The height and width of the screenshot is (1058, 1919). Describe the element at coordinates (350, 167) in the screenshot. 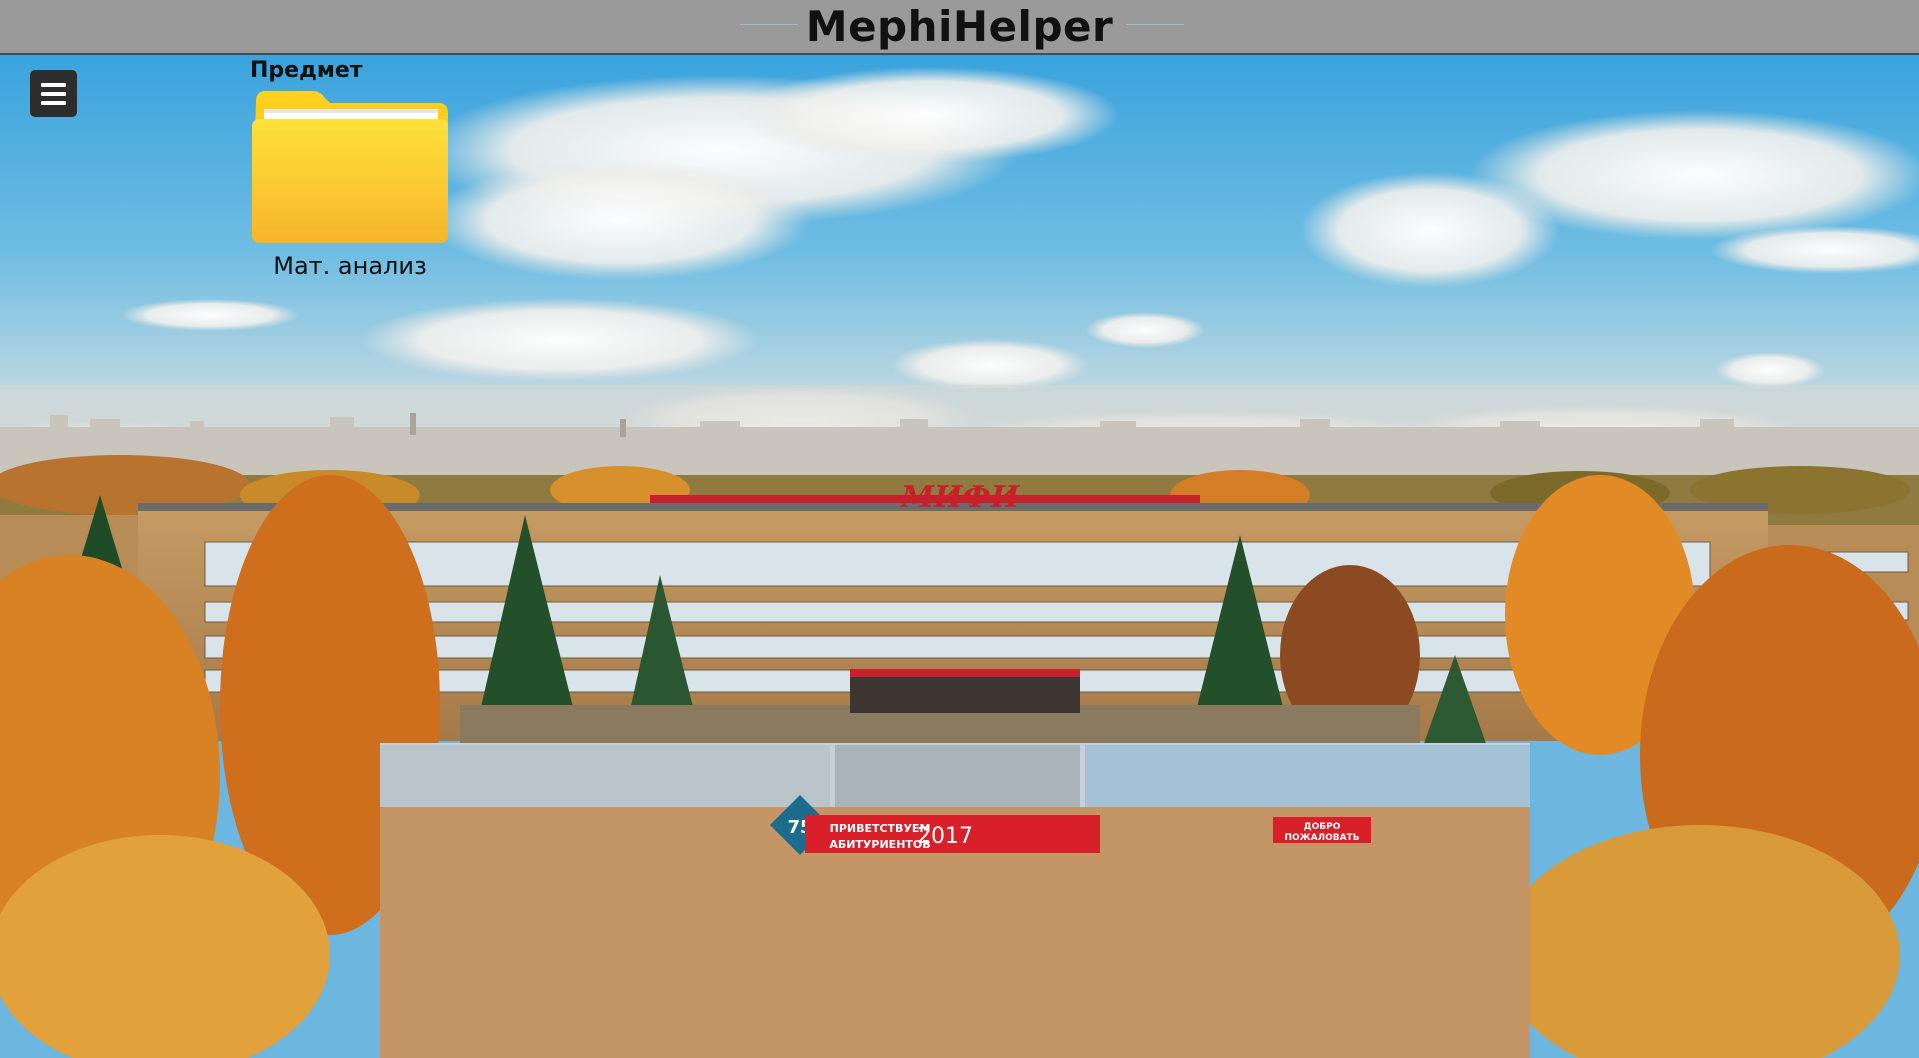

I see `folder-icon` at that location.